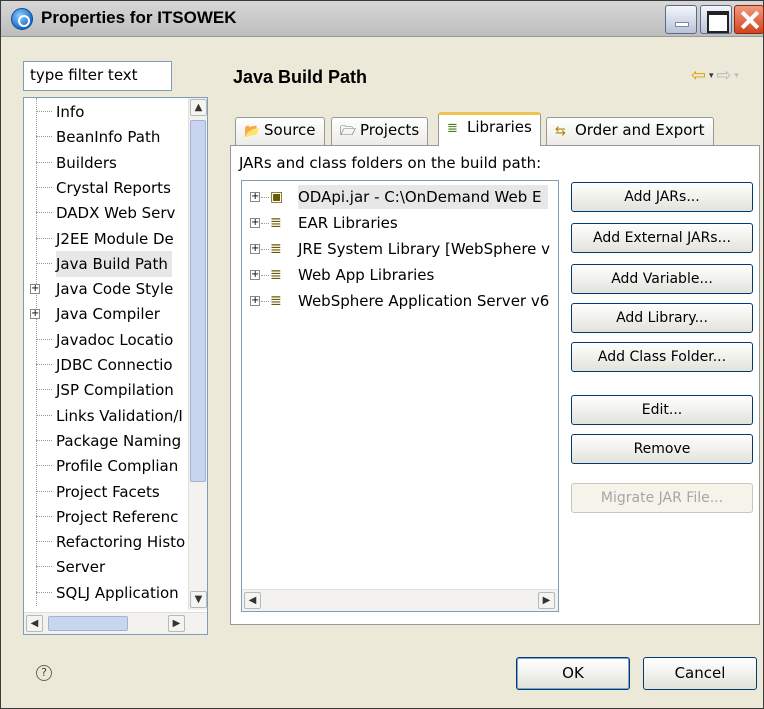  What do you see at coordinates (700, 673) in the screenshot?
I see `cancel-button: Cancel` at bounding box center [700, 673].